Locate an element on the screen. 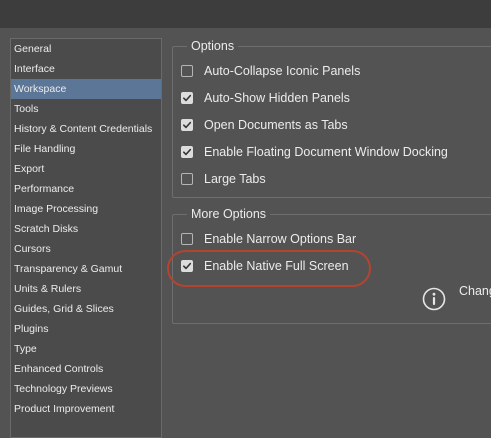 Image resolution: width=491 pixels, height=438 pixels. sidebar-item-cursors: Cursors is located at coordinates (86, 249).